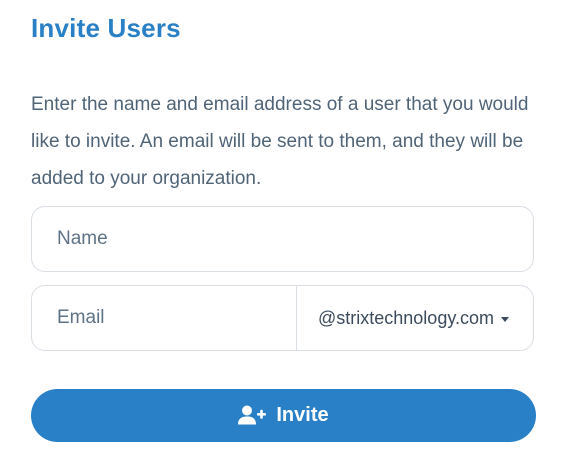 The height and width of the screenshot is (467, 571). I want to click on invite-button-label: Invite, so click(302, 415).